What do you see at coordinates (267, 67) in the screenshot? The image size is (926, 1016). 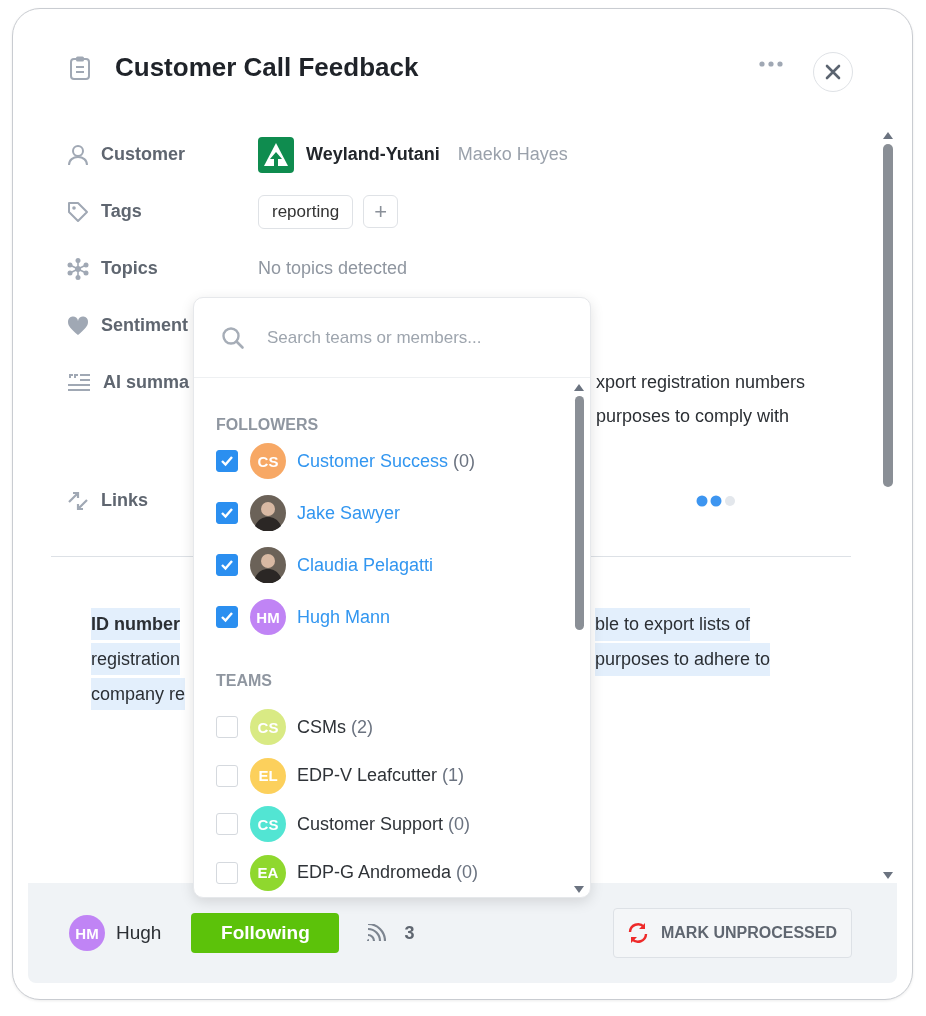 I see `window-title: Customer Call Feedback` at bounding box center [267, 67].